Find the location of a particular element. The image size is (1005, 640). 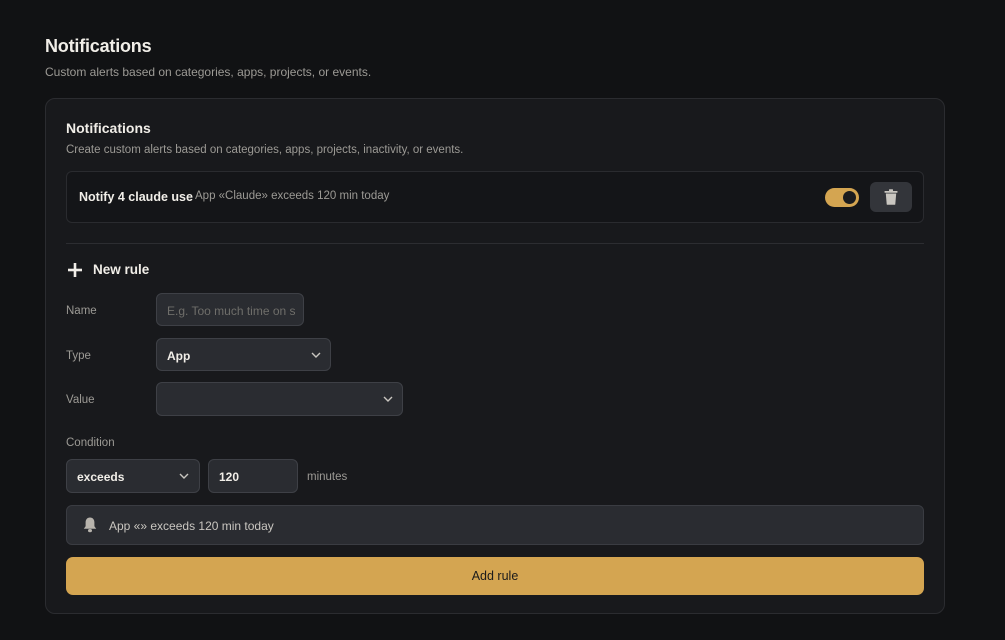

condition-select-value: exceeds is located at coordinates (101, 477).